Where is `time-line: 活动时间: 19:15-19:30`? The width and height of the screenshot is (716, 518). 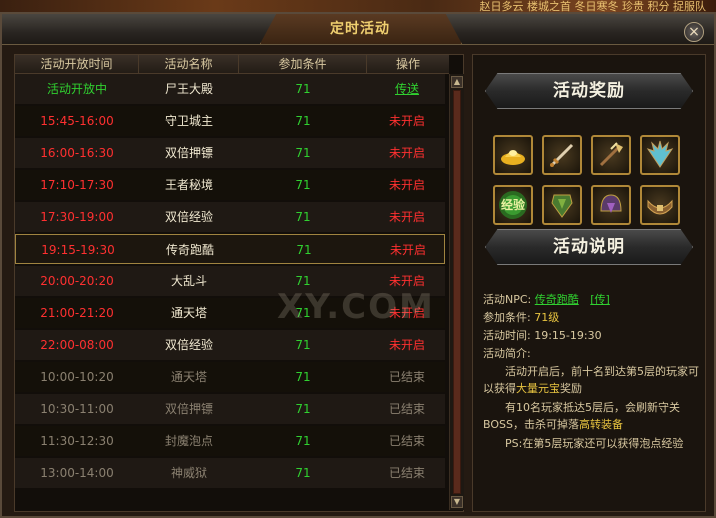 time-line: 活动时间: 19:15-19:30 is located at coordinates (593, 336).